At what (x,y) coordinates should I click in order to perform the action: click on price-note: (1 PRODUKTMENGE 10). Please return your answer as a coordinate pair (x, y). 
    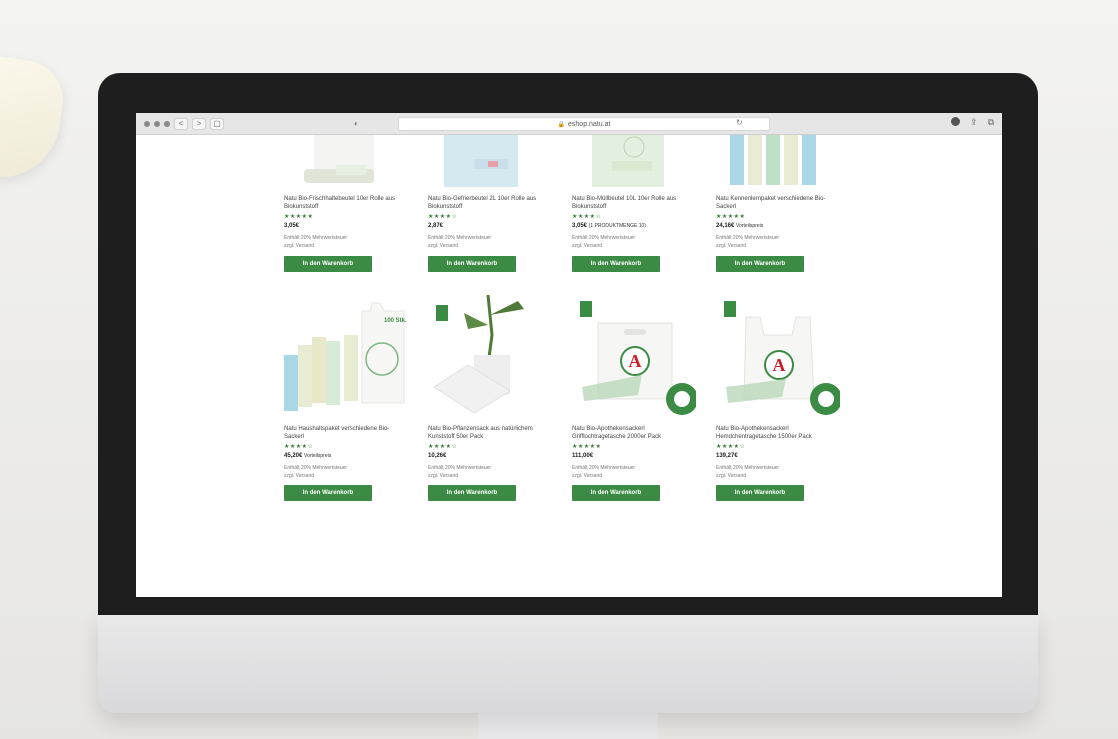
    Looking at the image, I should click on (617, 226).